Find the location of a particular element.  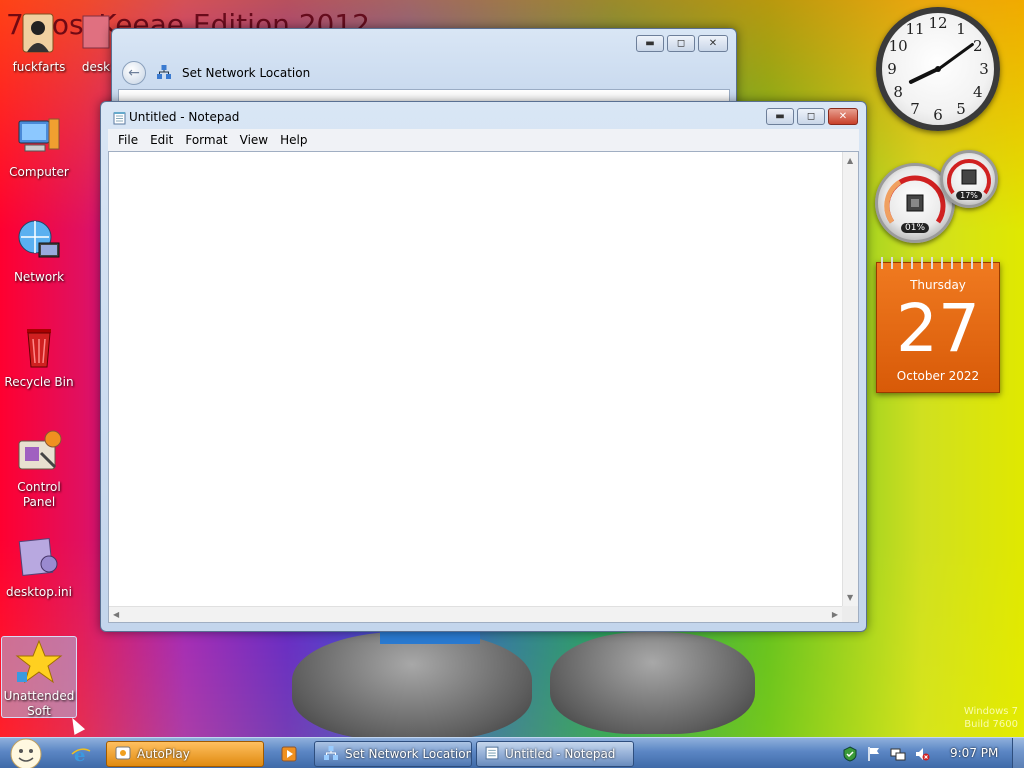

clock-numeral: 6 is located at coordinates (938, 115).